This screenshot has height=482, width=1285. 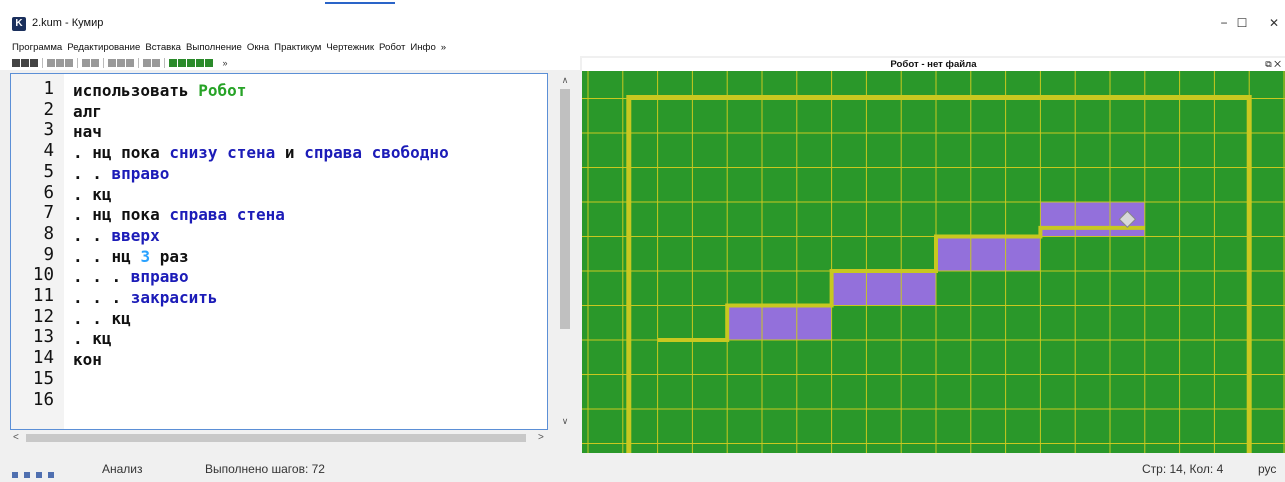 I want to click on line-number: 3, so click(x=48, y=130).